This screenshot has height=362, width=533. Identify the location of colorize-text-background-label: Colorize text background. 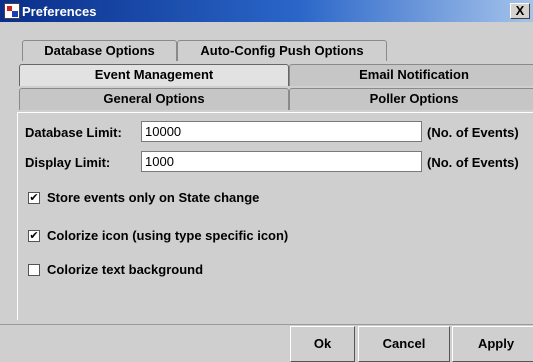
(125, 269).